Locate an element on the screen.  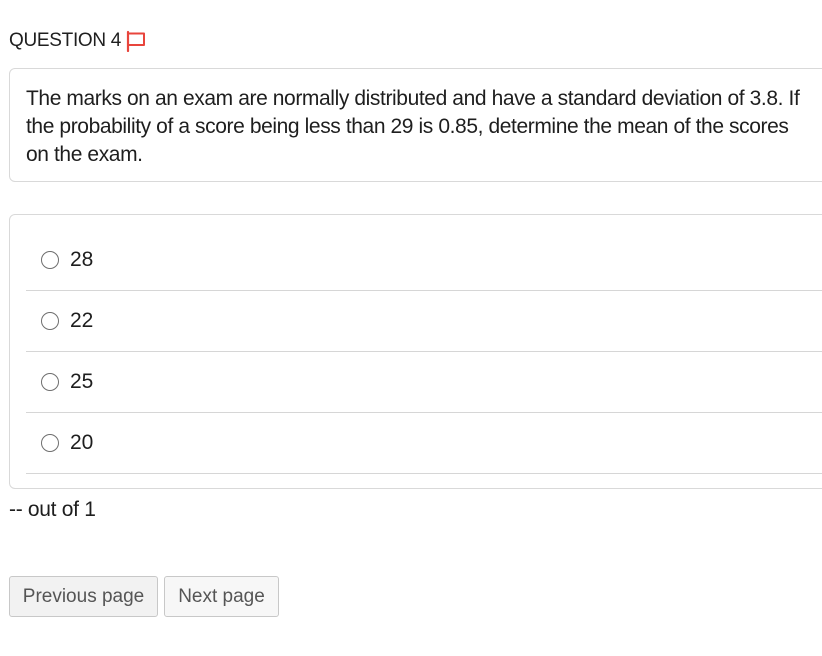
previous-page-button: Previous page is located at coordinates (83, 596).